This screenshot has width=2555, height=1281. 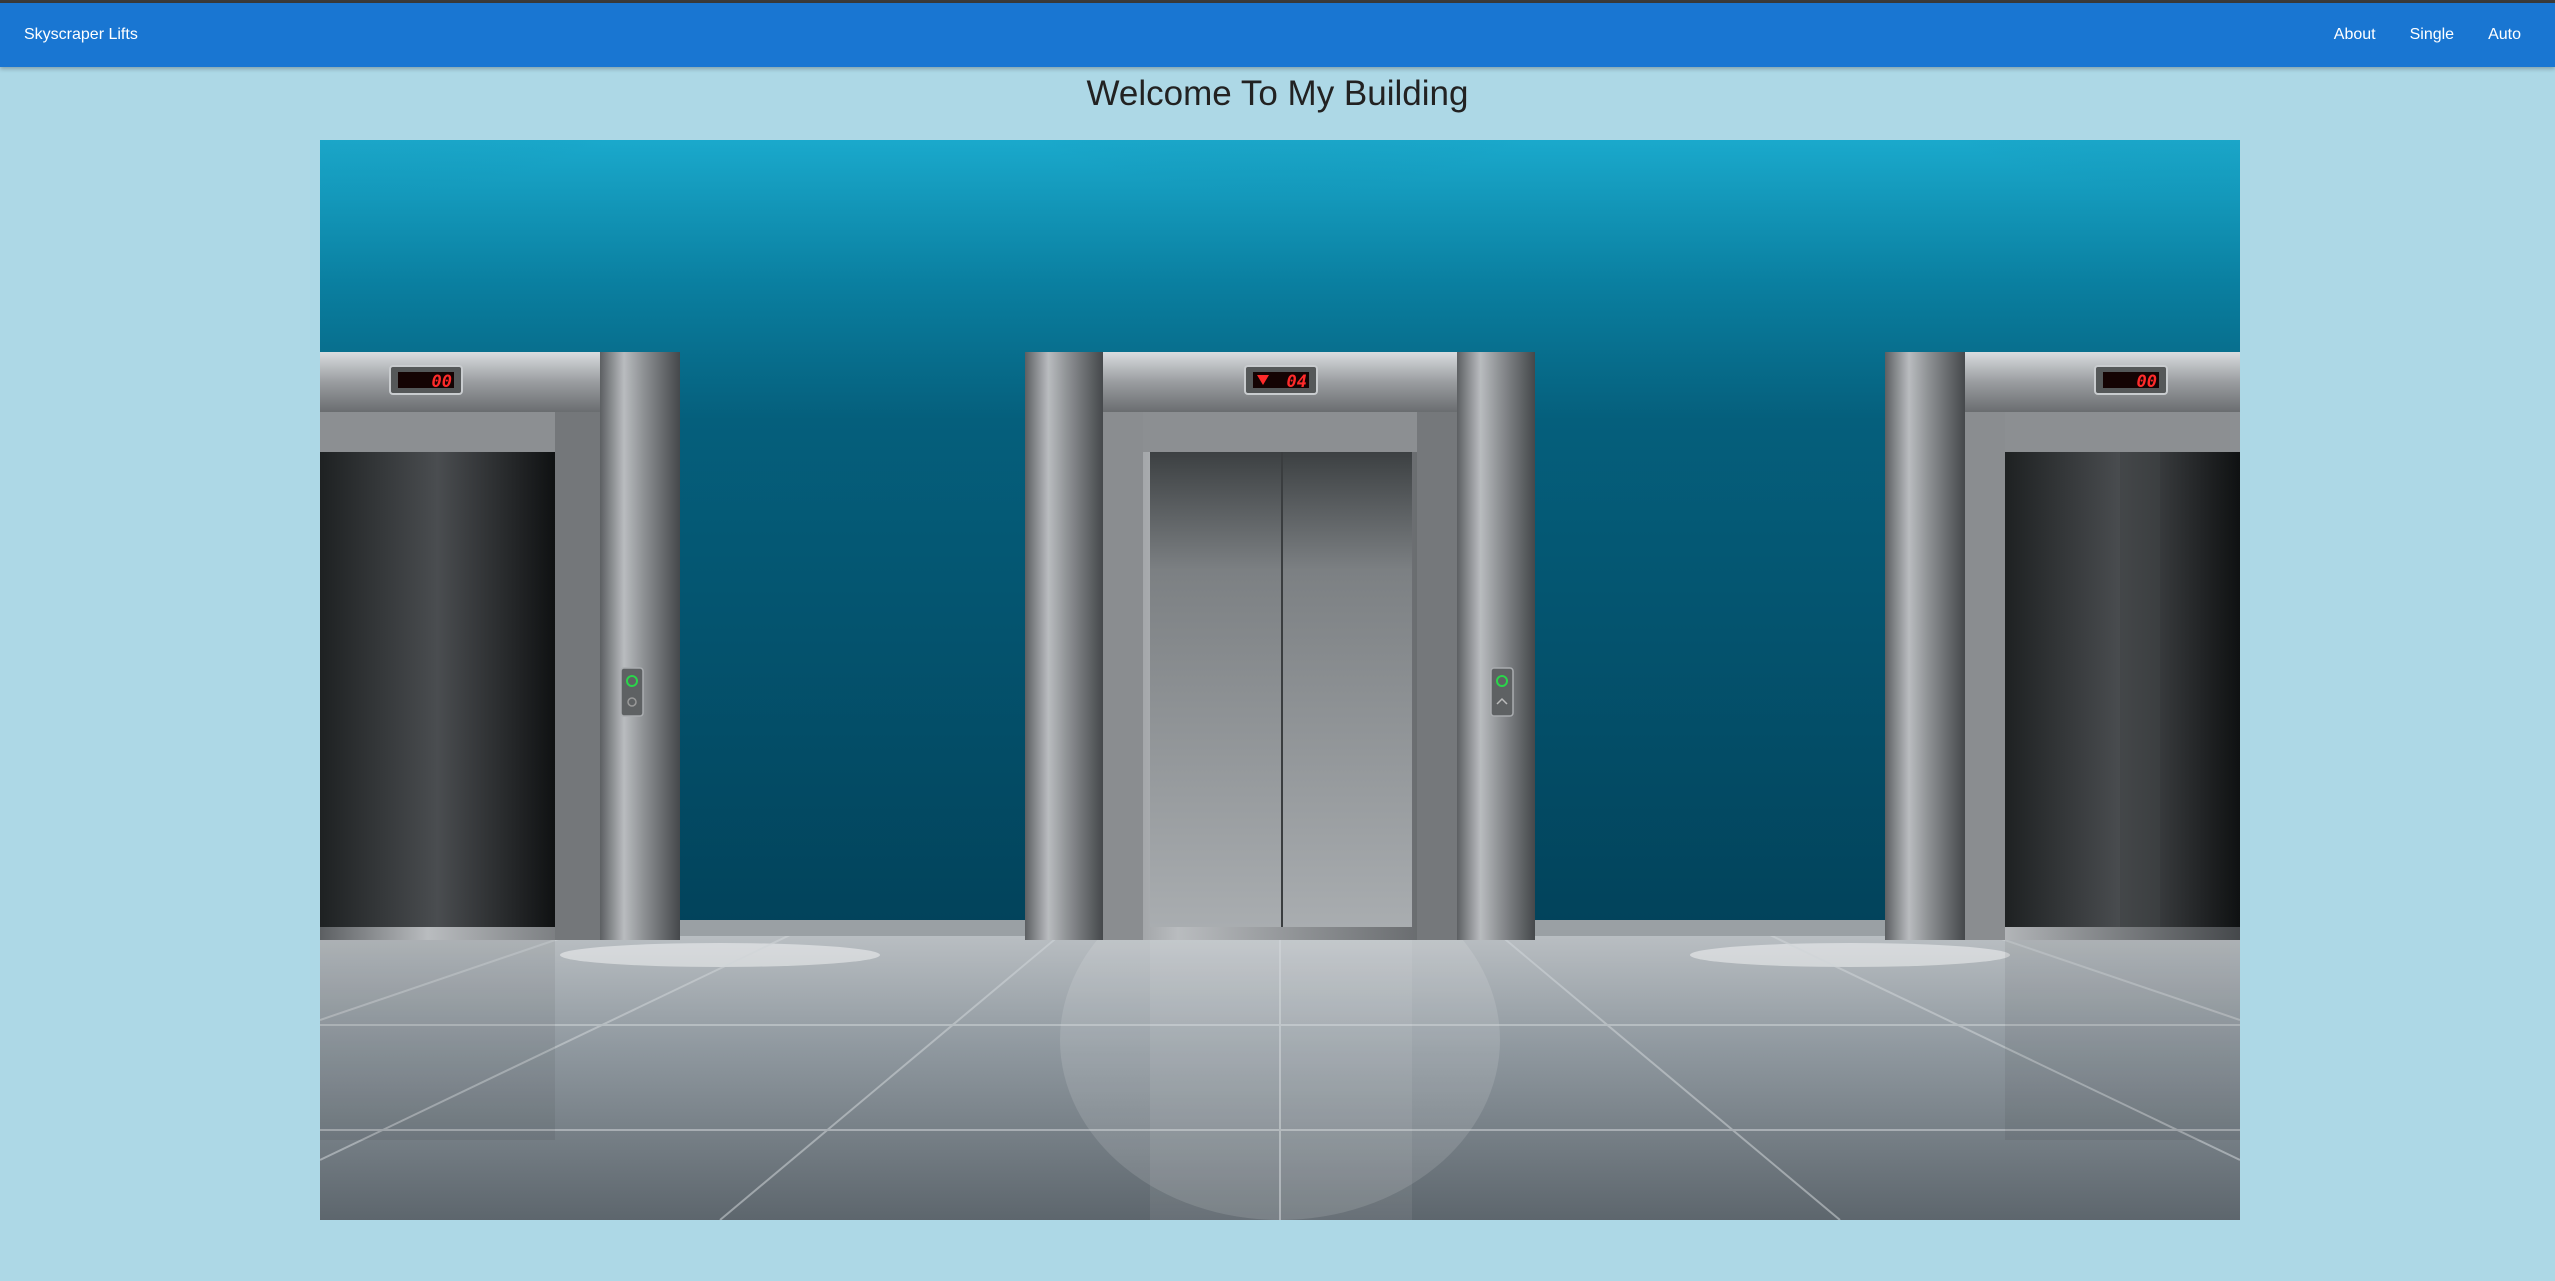 I want to click on navbar: Skyscraper Lifts About Single Auto, so click(x=1277, y=35).